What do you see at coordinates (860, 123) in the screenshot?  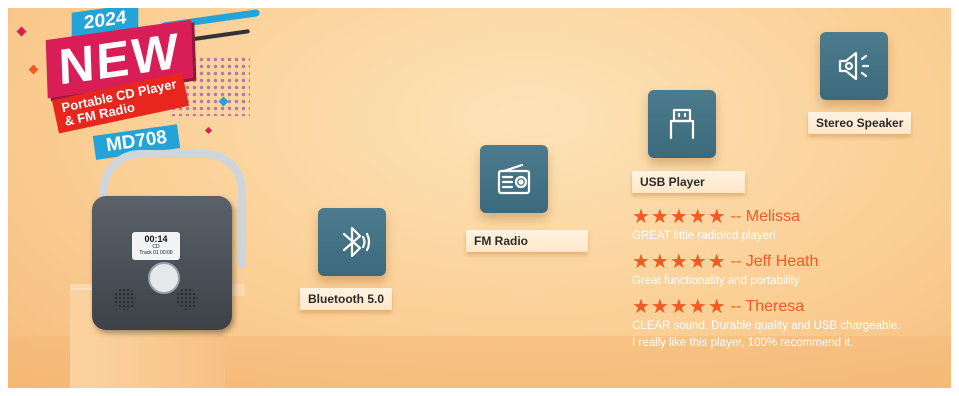 I see `feature-label-stereo-speaker: Stereo Speaker` at bounding box center [860, 123].